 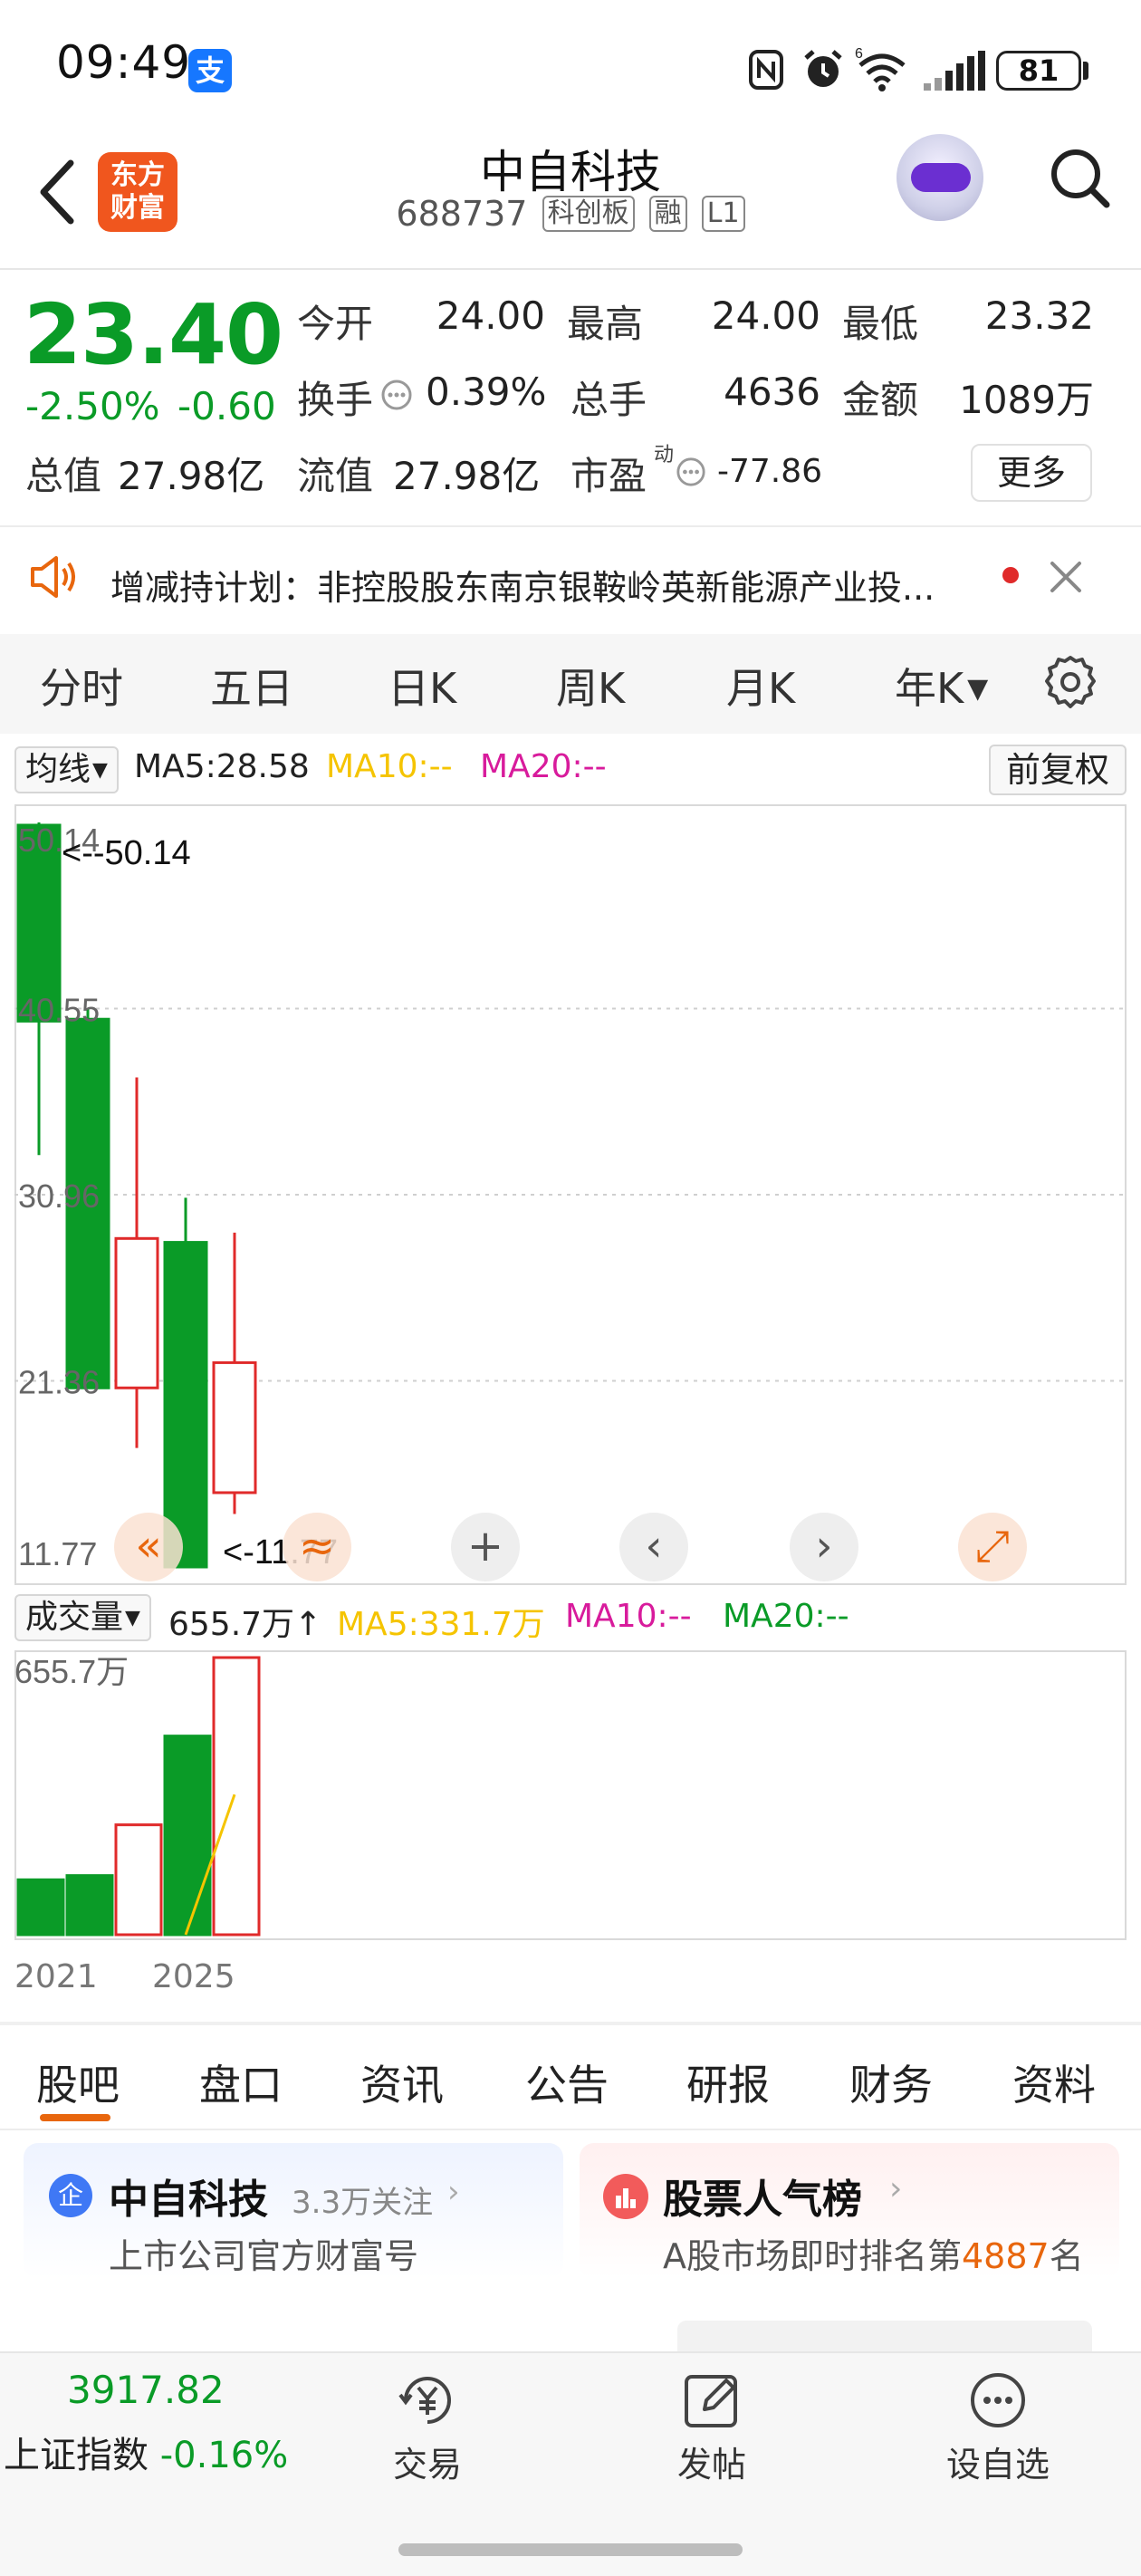 I want to click on enterprise-icon: 企, so click(x=71, y=2195).